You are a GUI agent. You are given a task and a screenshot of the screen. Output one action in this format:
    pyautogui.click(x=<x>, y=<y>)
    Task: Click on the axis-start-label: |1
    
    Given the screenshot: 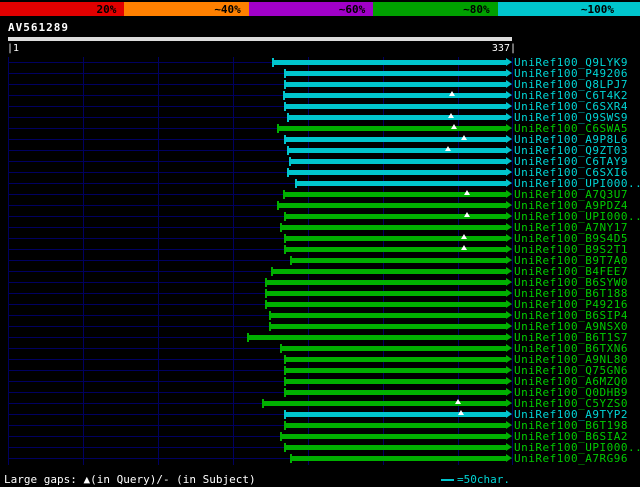 What is the action you would take?
    pyautogui.click(x=13, y=48)
    